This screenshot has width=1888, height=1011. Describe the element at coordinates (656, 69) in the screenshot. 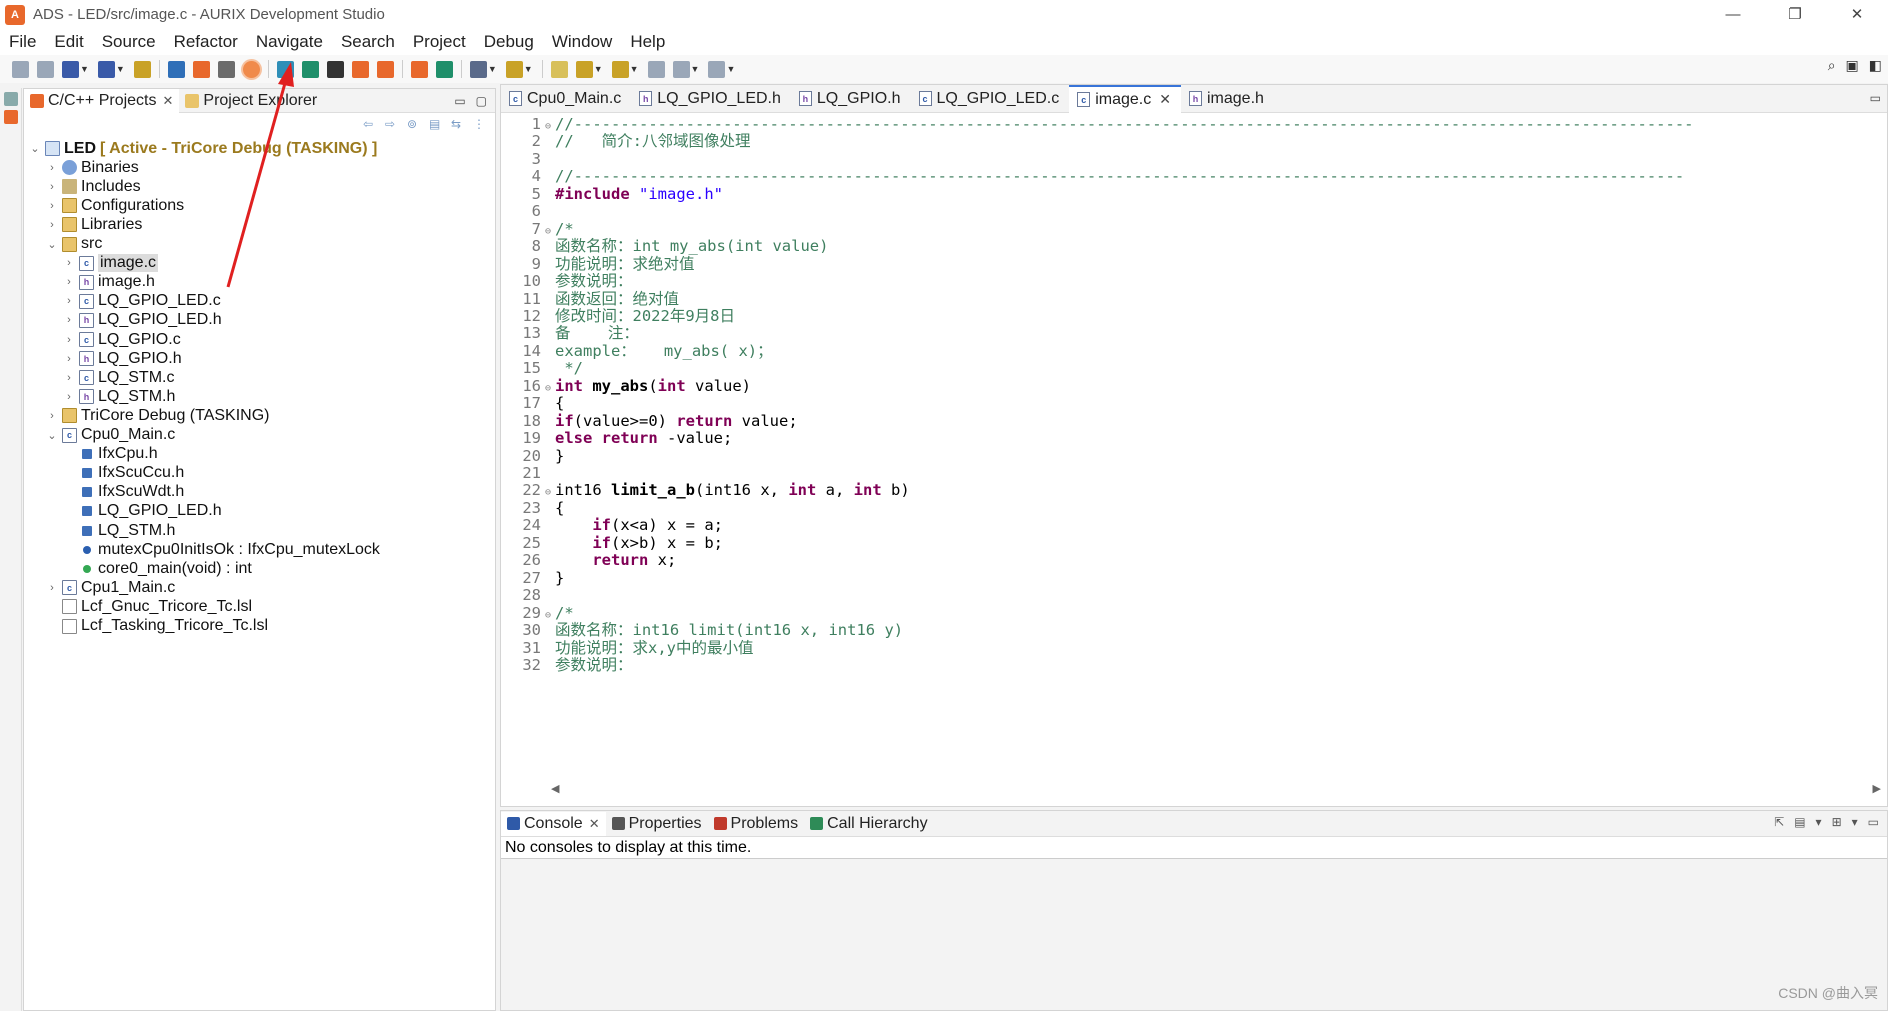

I see `last-edit-icon` at that location.